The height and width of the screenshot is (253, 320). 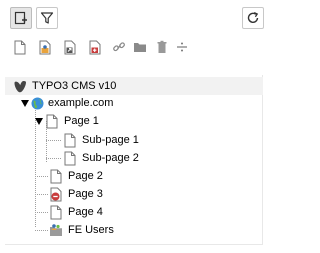 What do you see at coordinates (37, 103) in the screenshot?
I see `globe-icon` at bounding box center [37, 103].